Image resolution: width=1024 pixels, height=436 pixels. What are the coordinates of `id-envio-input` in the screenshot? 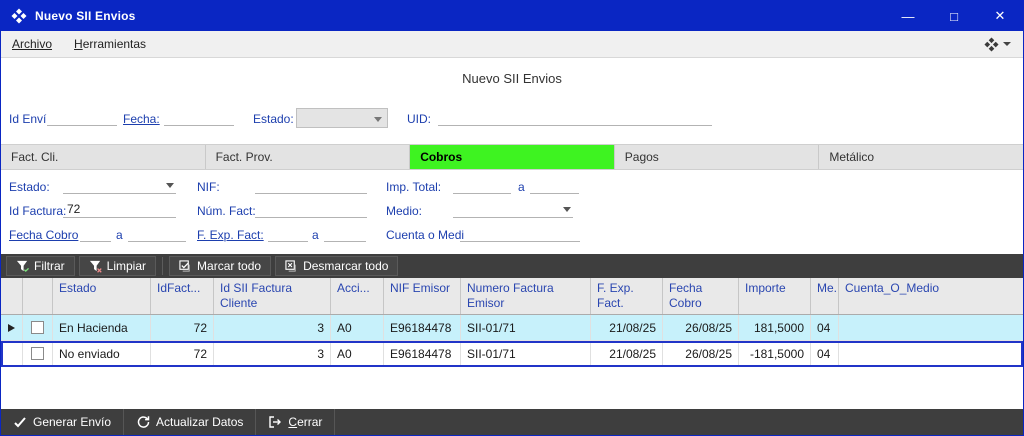 It's located at (82, 117).